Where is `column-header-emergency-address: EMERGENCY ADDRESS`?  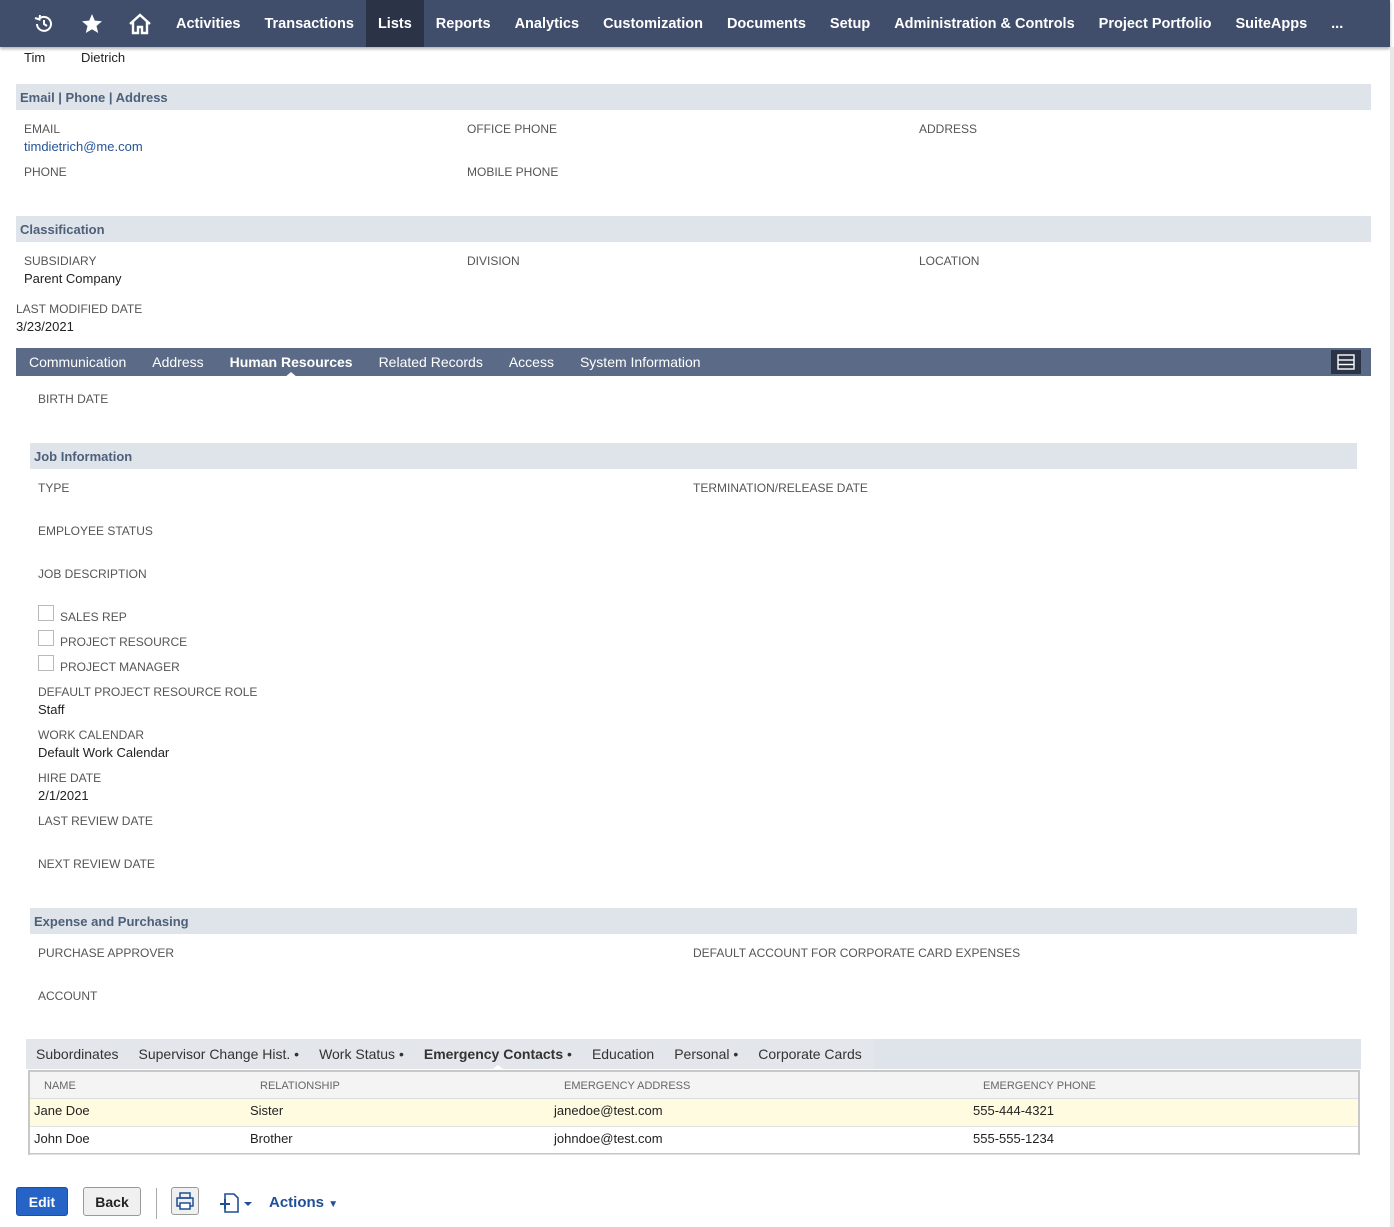 column-header-emergency-address: EMERGENCY ADDRESS is located at coordinates (627, 1086).